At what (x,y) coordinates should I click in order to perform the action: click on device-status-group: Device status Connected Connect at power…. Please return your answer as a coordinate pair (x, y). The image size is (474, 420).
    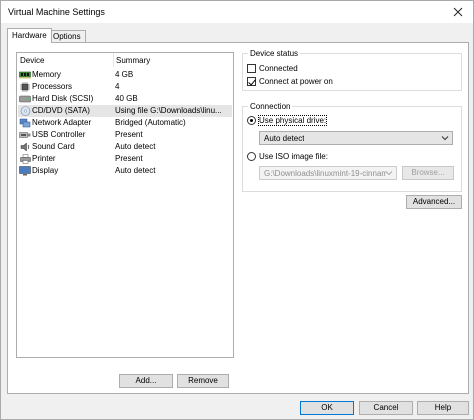
    Looking at the image, I should click on (352, 70).